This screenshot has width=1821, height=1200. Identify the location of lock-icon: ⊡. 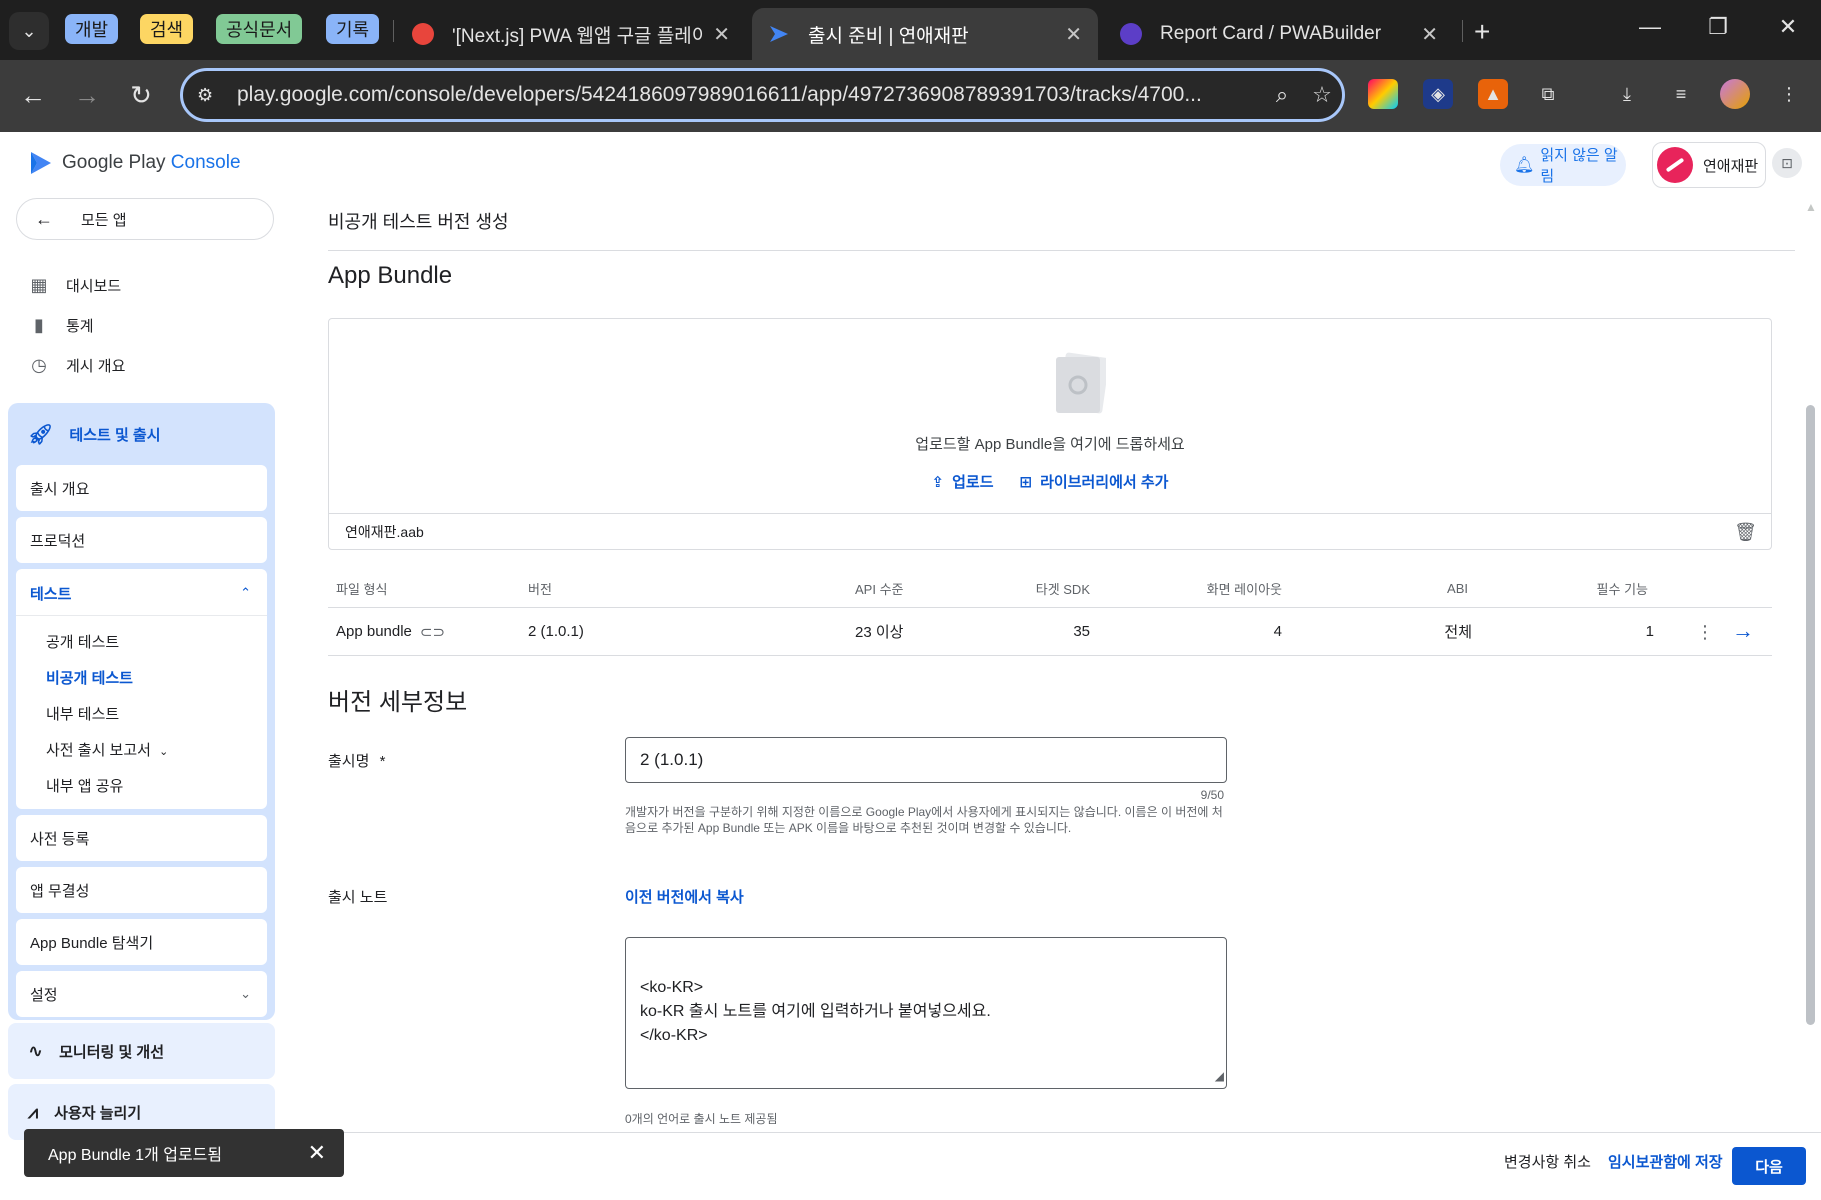
(1787, 163).